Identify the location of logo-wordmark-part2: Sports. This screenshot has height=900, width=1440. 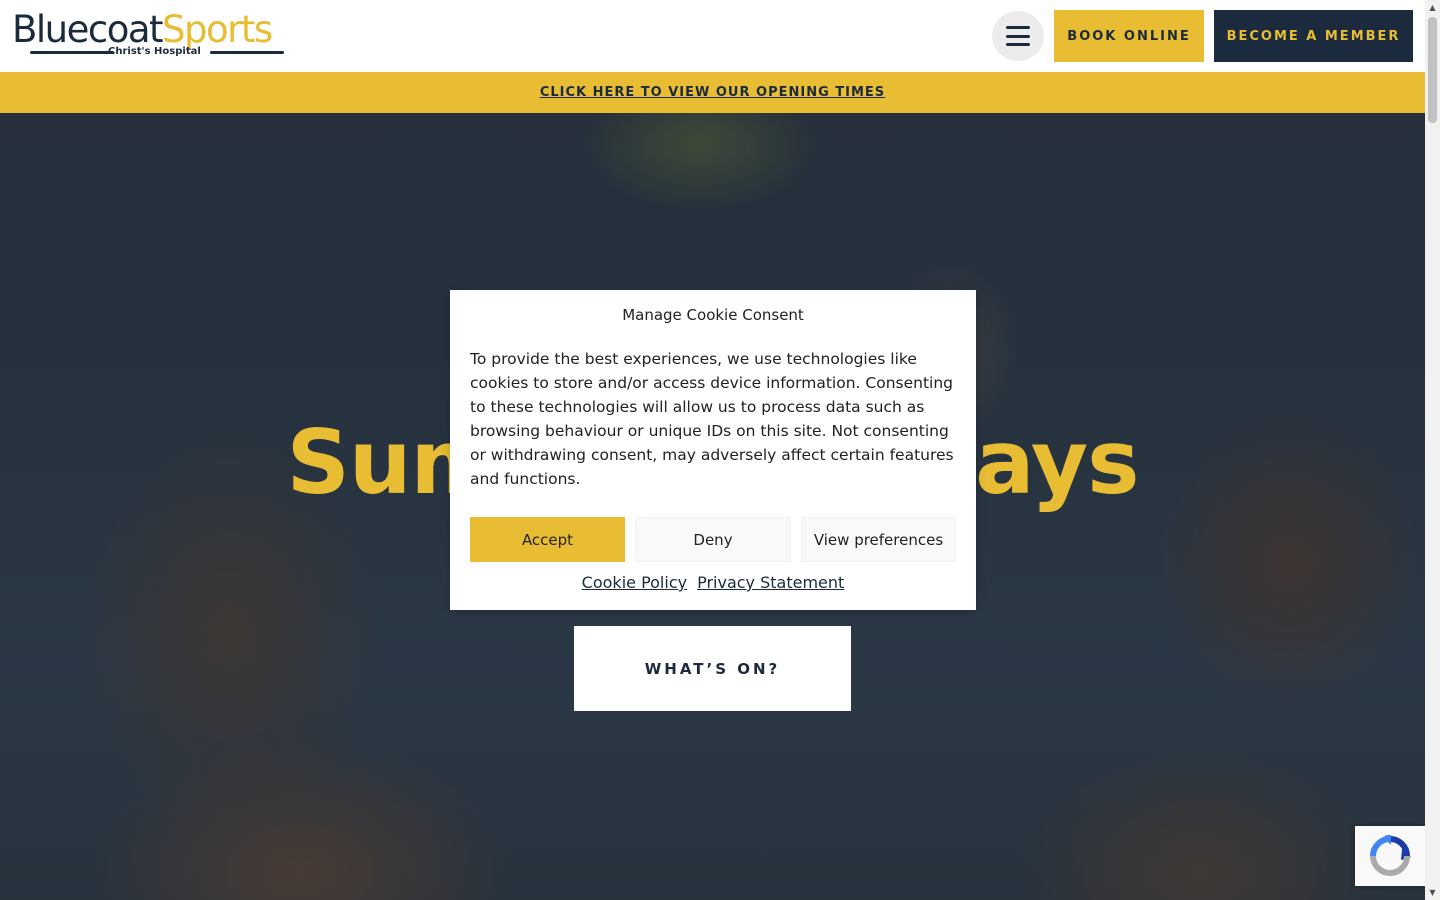
(217, 29).